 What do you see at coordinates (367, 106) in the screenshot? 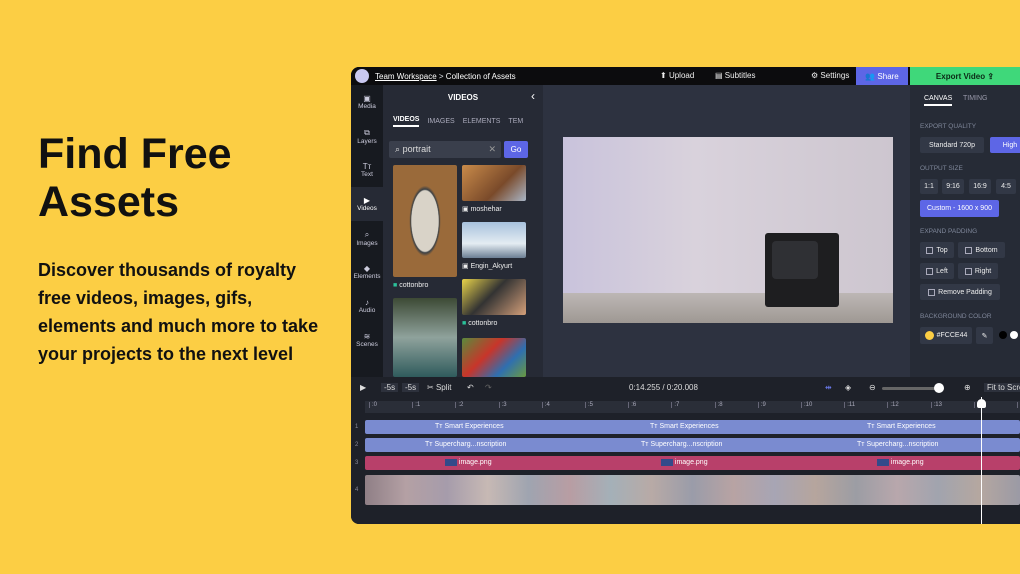
I see `rail-label: Media` at bounding box center [367, 106].